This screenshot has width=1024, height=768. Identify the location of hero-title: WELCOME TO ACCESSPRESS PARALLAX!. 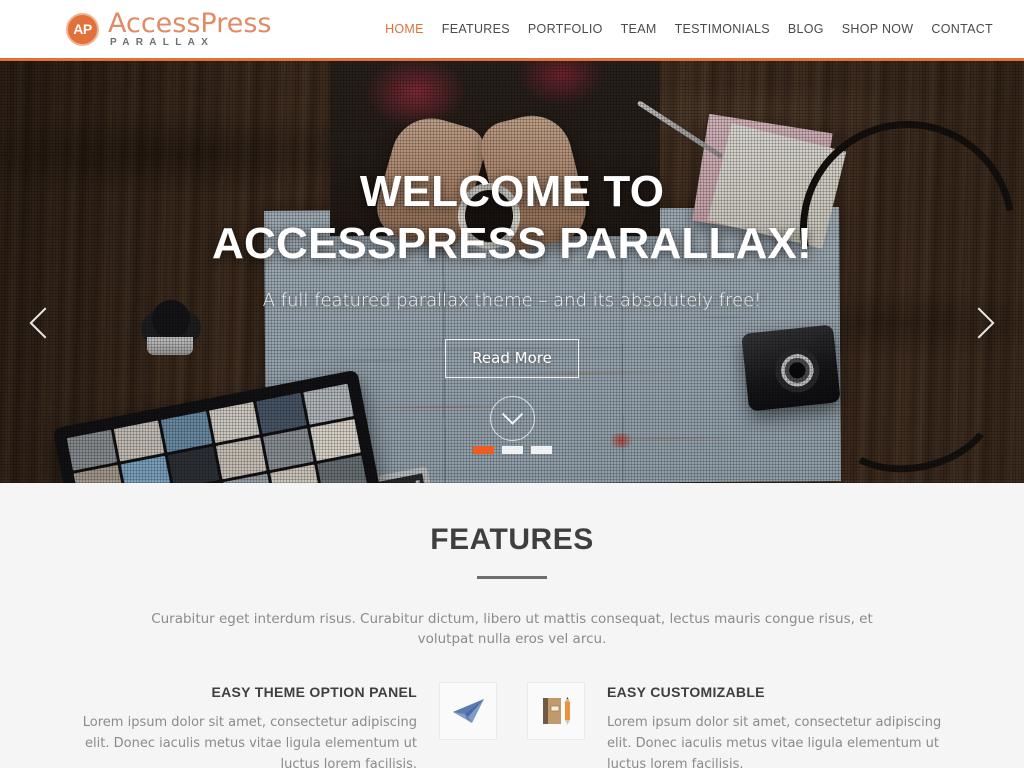
(512, 217).